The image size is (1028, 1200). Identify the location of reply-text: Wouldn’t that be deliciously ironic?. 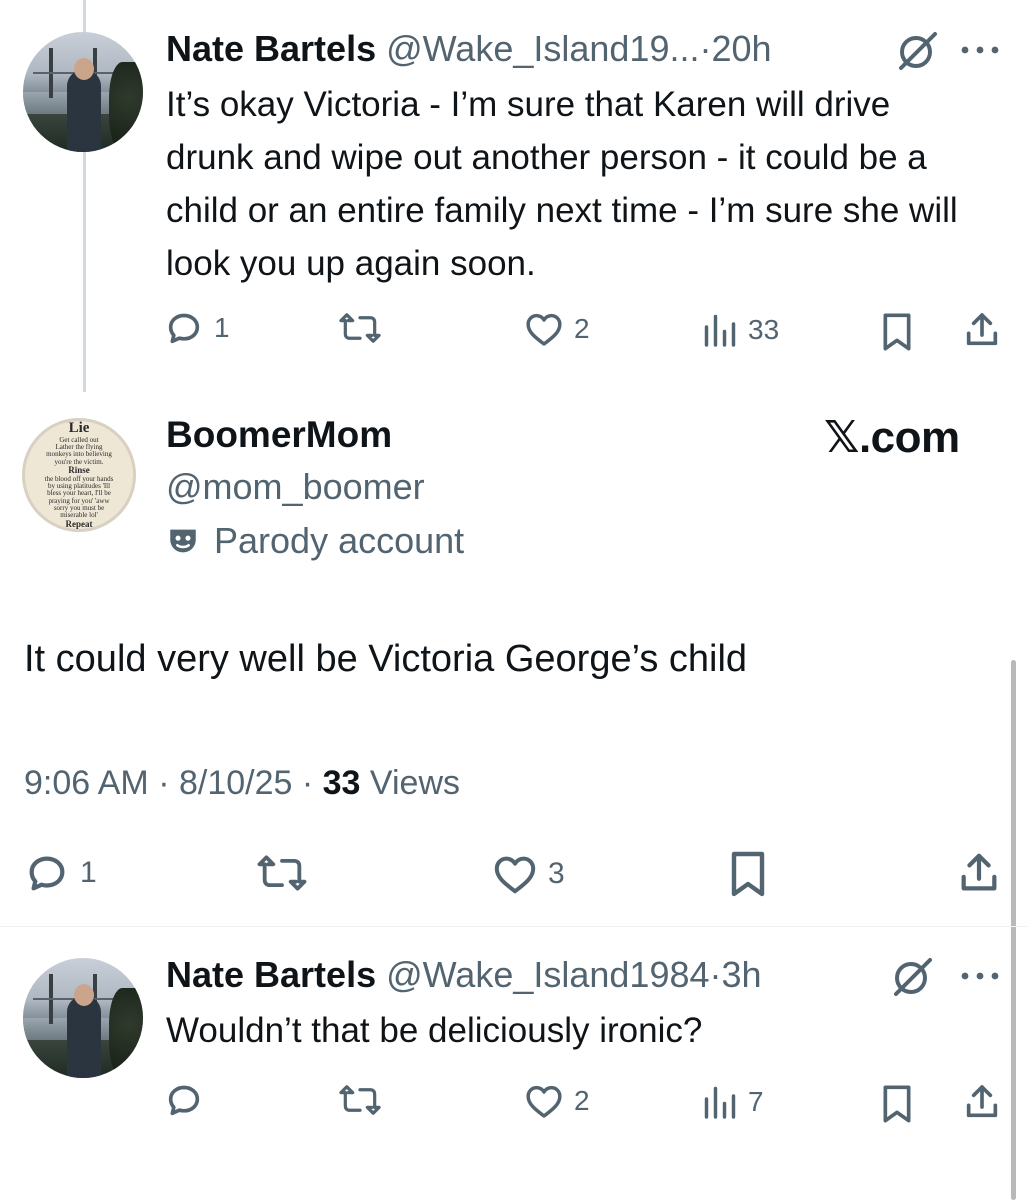
(434, 1030).